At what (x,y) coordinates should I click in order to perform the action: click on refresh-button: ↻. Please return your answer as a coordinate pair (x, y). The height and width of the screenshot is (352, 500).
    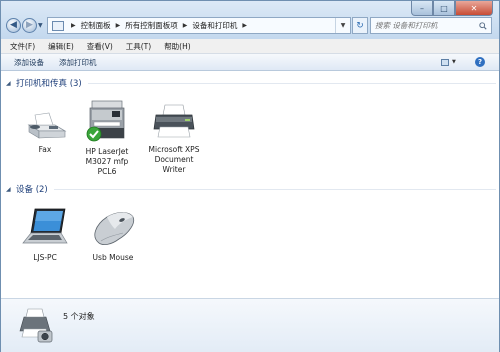
    Looking at the image, I should click on (360, 25).